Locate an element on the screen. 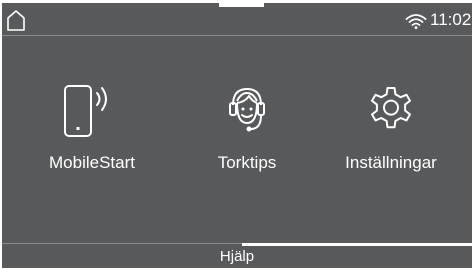 Image resolution: width=474 pixels, height=271 pixels. home-icon is located at coordinates (16, 20).